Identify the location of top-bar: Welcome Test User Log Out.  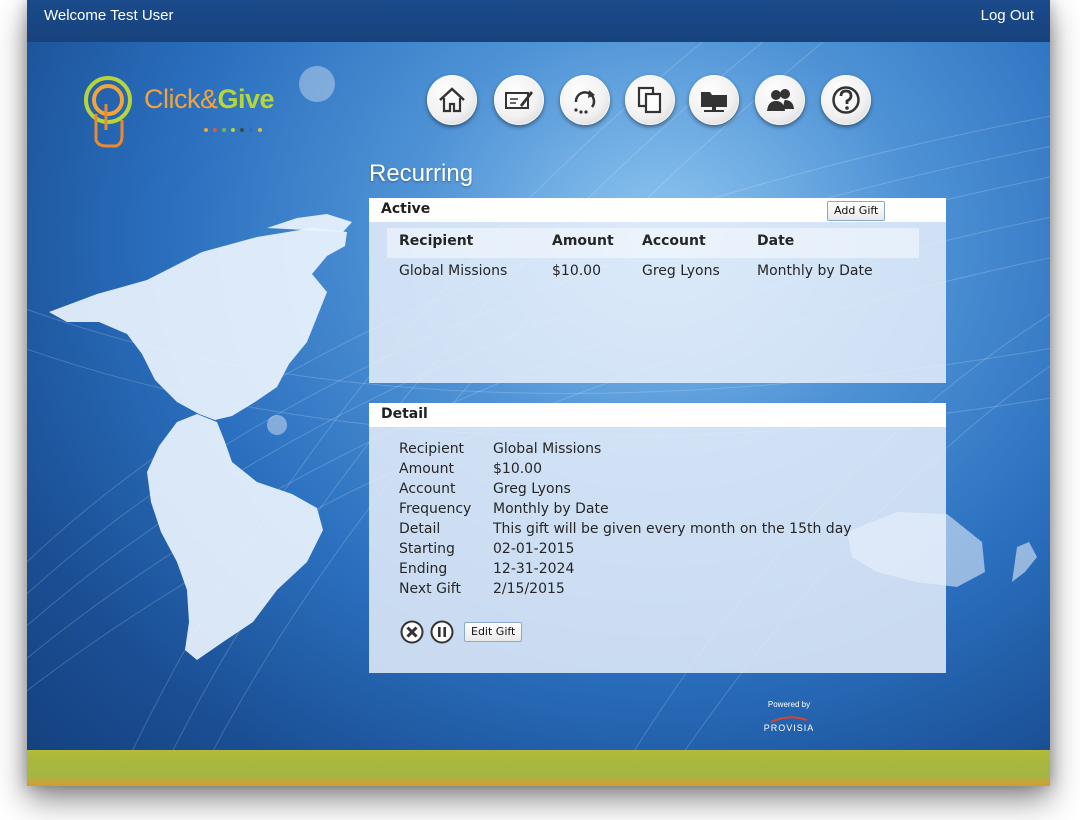
(538, 21).